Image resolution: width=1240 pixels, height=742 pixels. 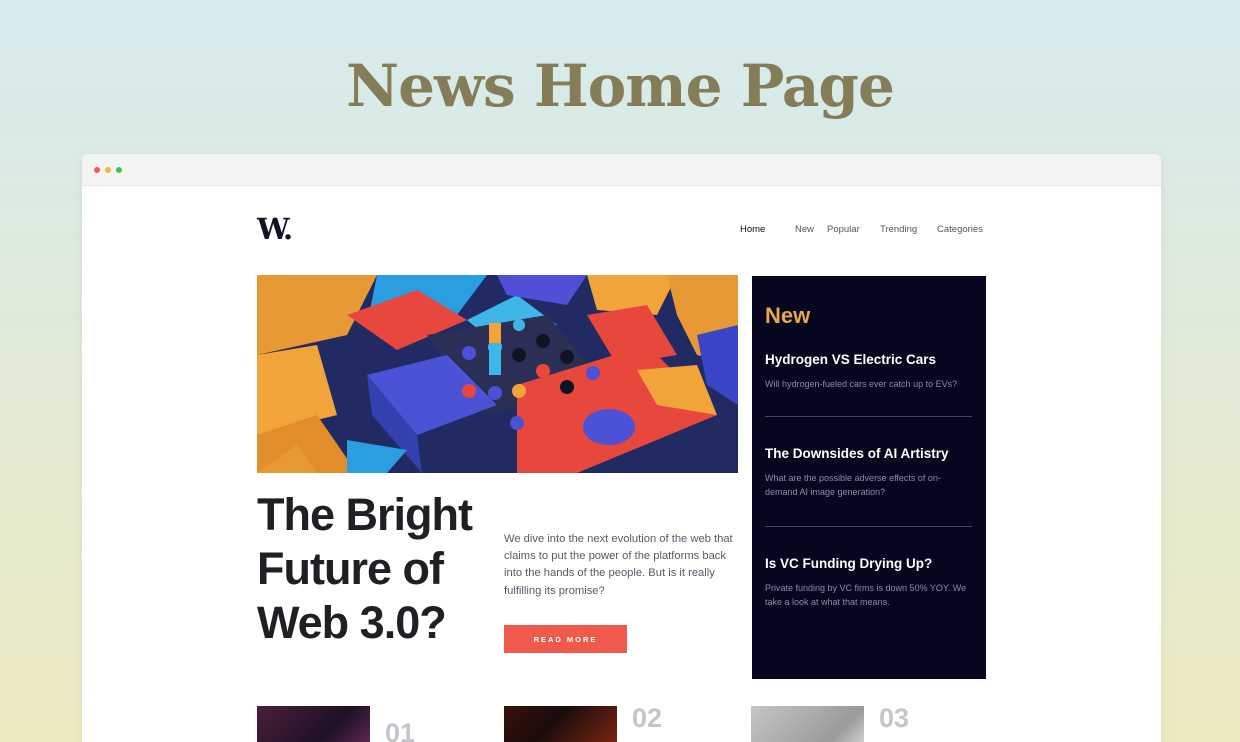 I want to click on ranked-article-card: 02, so click(x=629, y=722).